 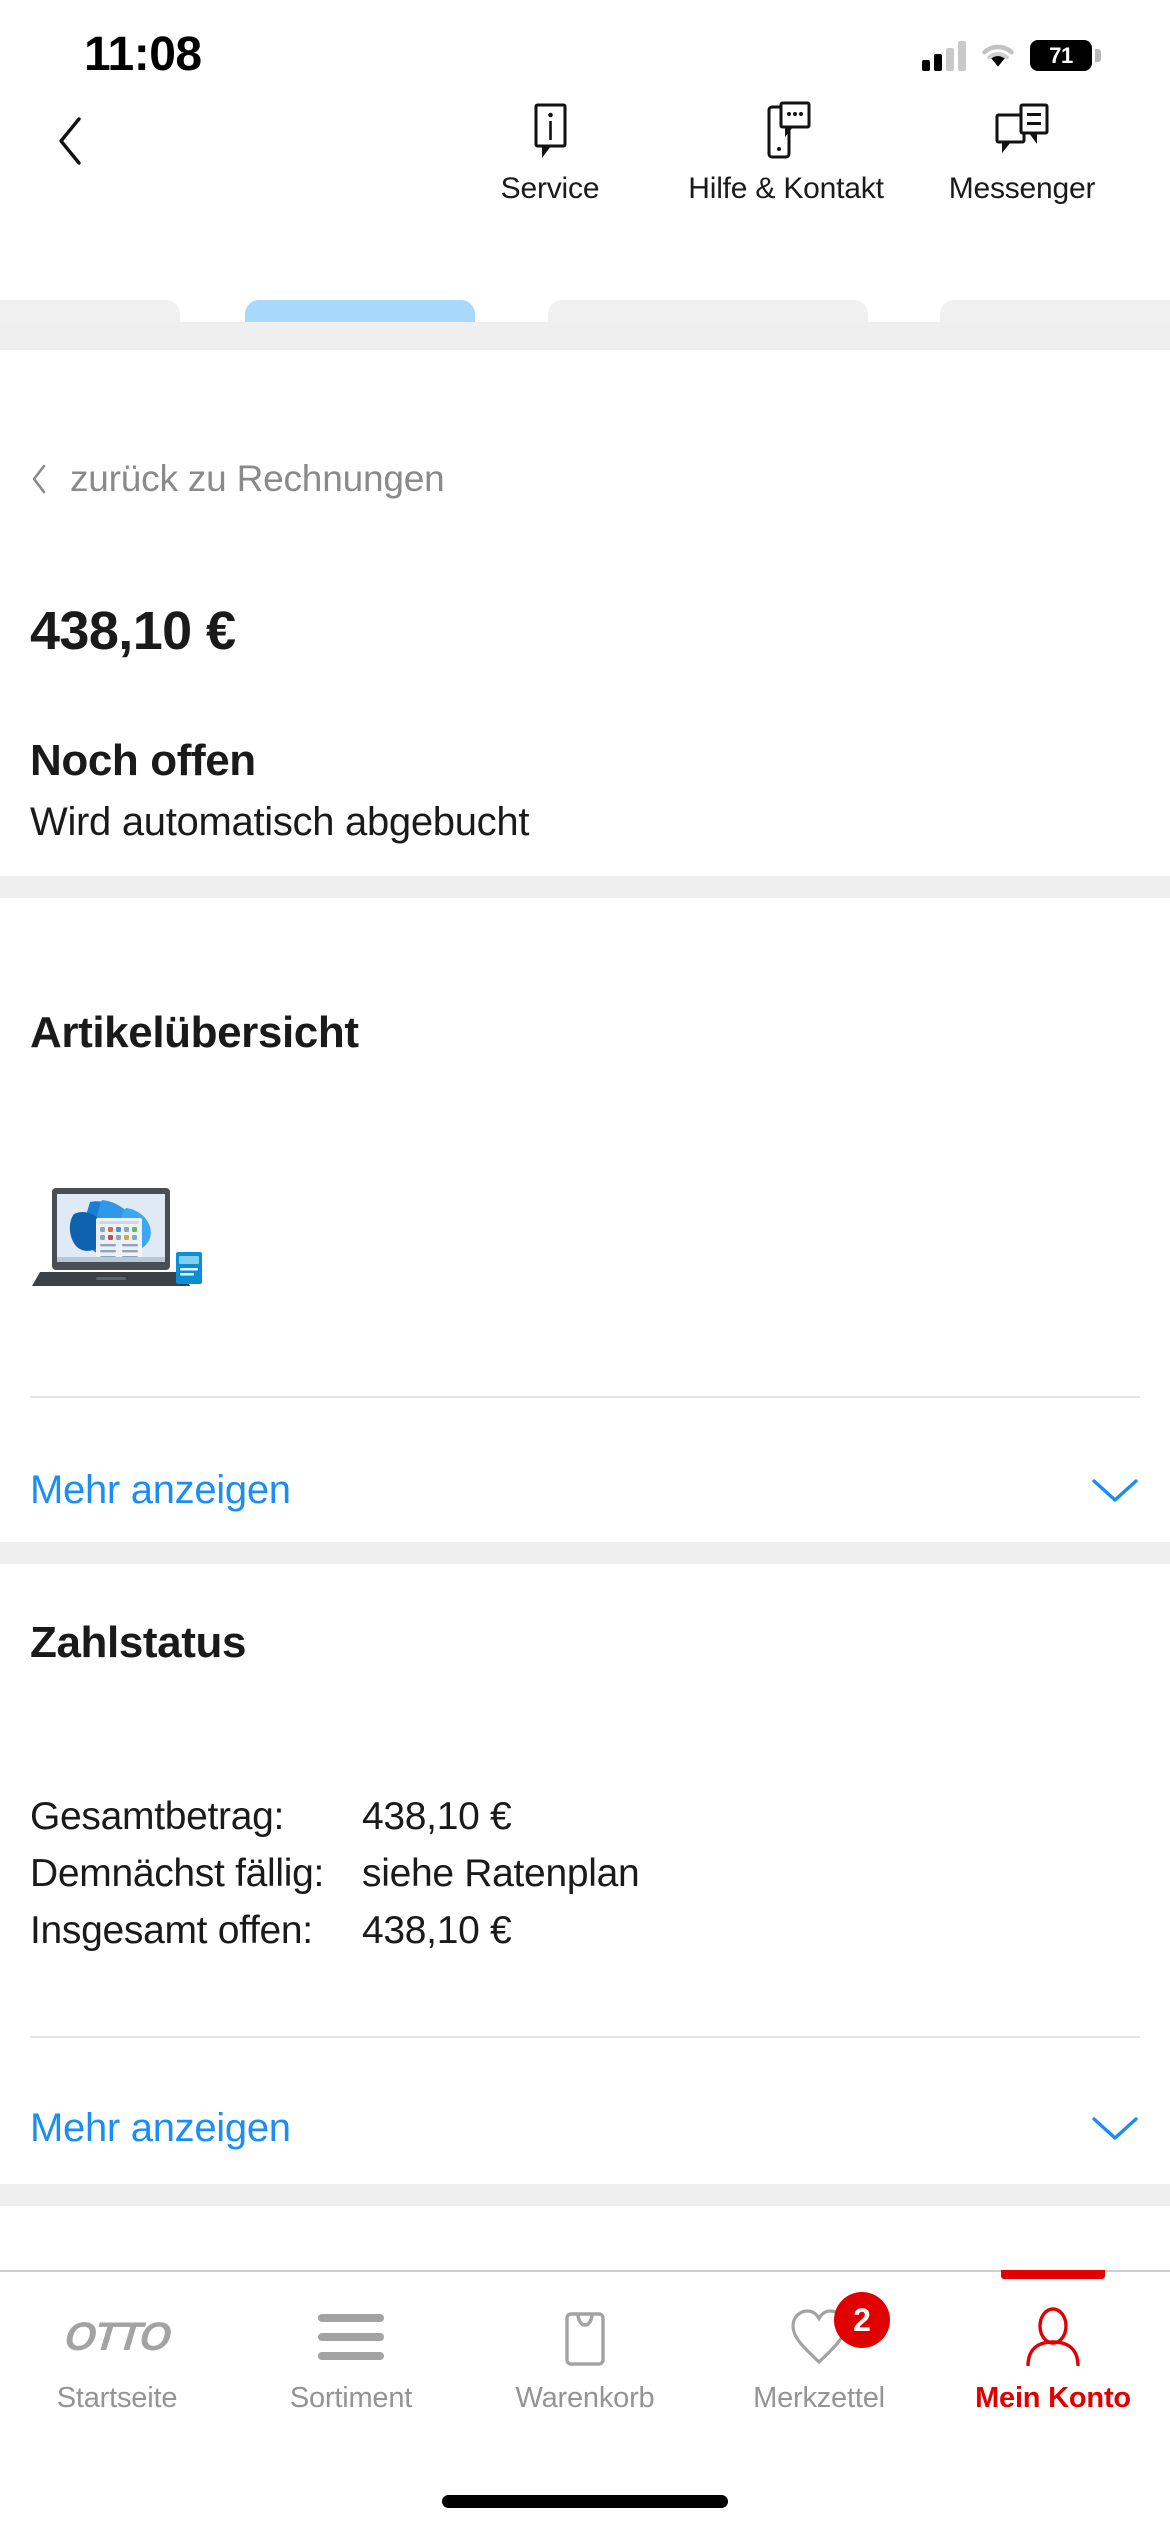 What do you see at coordinates (1061, 55) in the screenshot?
I see `battery-percent-label: 71` at bounding box center [1061, 55].